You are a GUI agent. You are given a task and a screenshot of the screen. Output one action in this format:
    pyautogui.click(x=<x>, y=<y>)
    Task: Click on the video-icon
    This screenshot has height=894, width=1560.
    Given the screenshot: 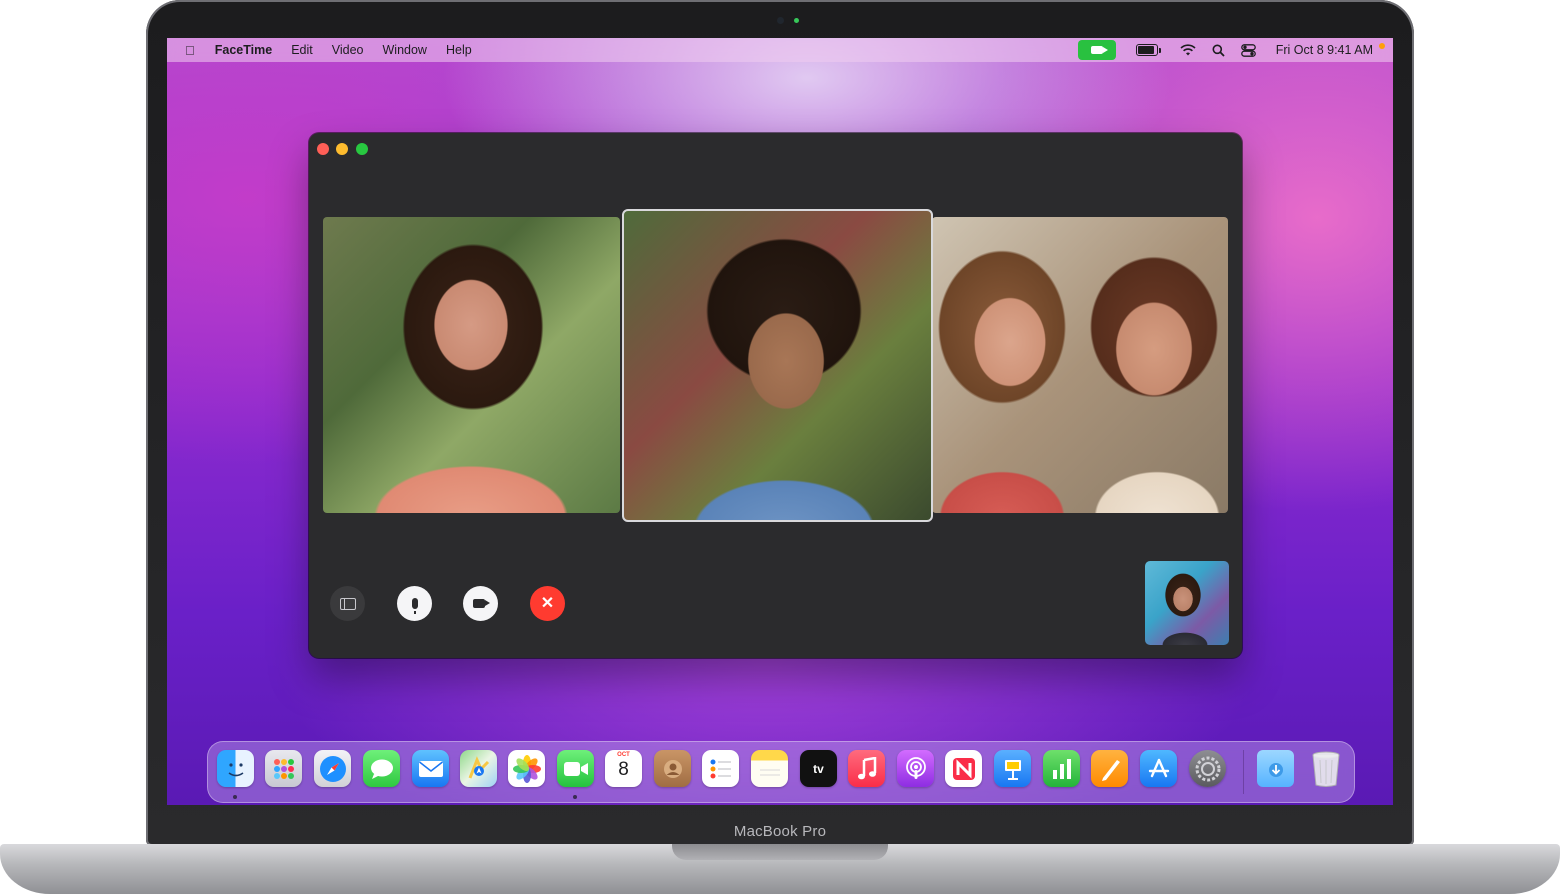 What is the action you would take?
    pyautogui.click(x=481, y=603)
    